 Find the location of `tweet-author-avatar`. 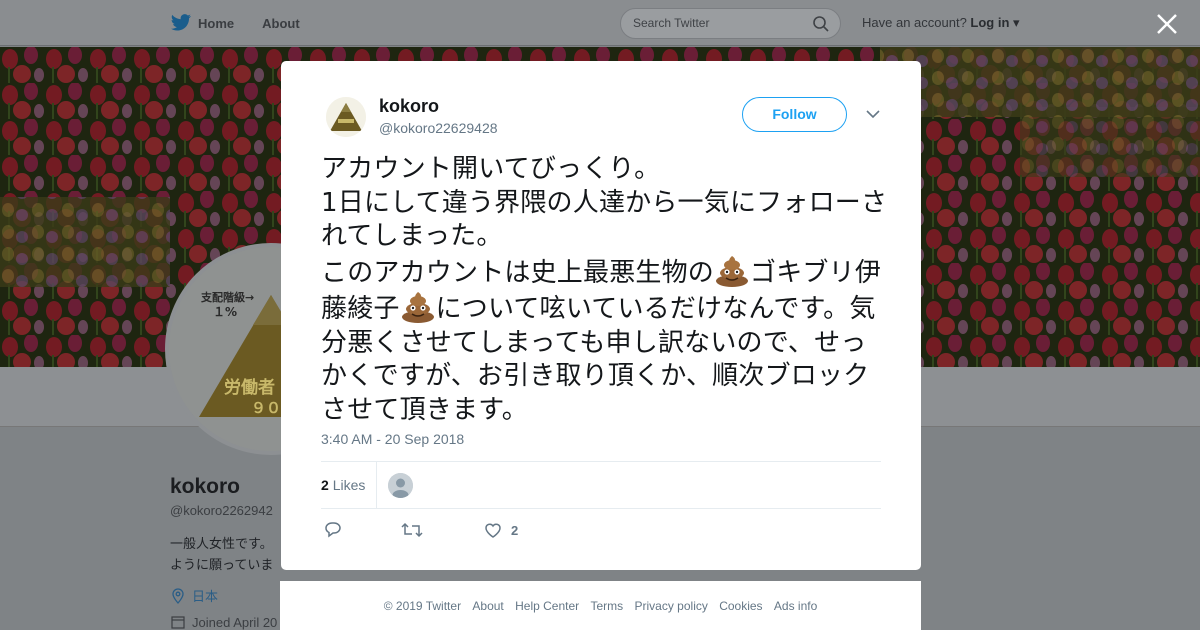

tweet-author-avatar is located at coordinates (346, 117).